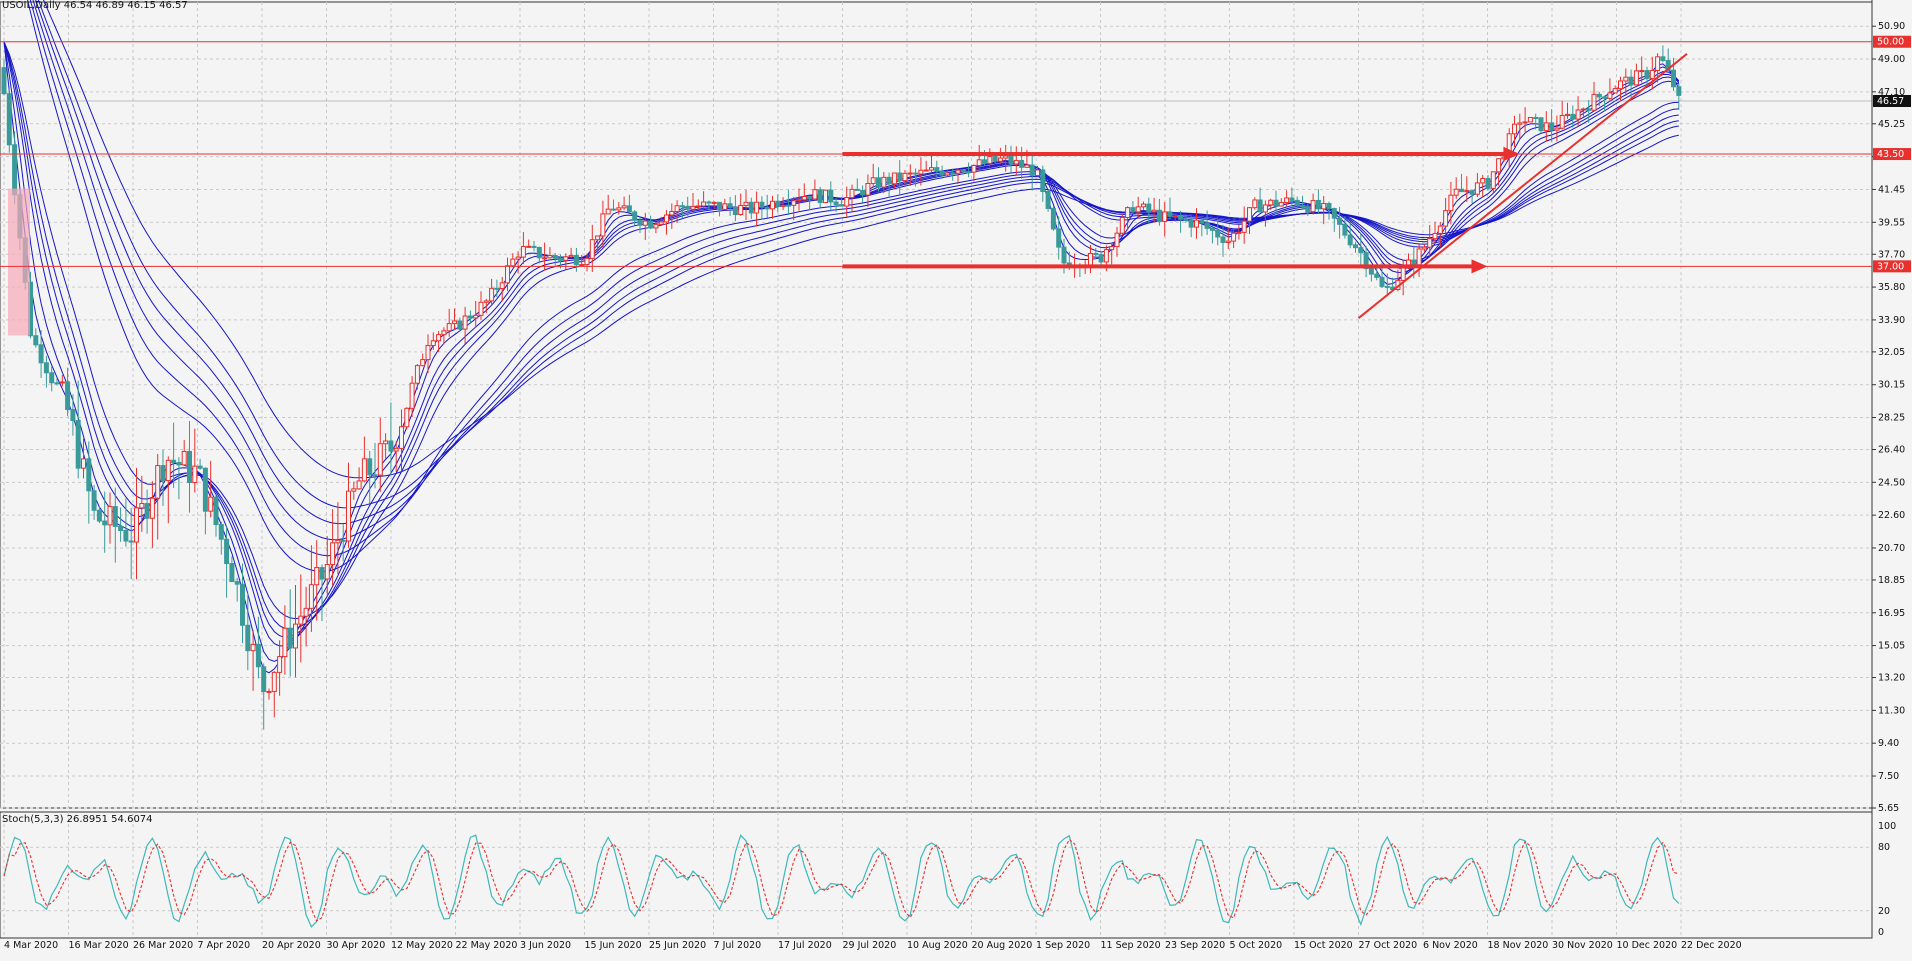 This screenshot has width=1912, height=961. What do you see at coordinates (1256, 945) in the screenshot?
I see `date-tick-label: 5 Oct 2020` at bounding box center [1256, 945].